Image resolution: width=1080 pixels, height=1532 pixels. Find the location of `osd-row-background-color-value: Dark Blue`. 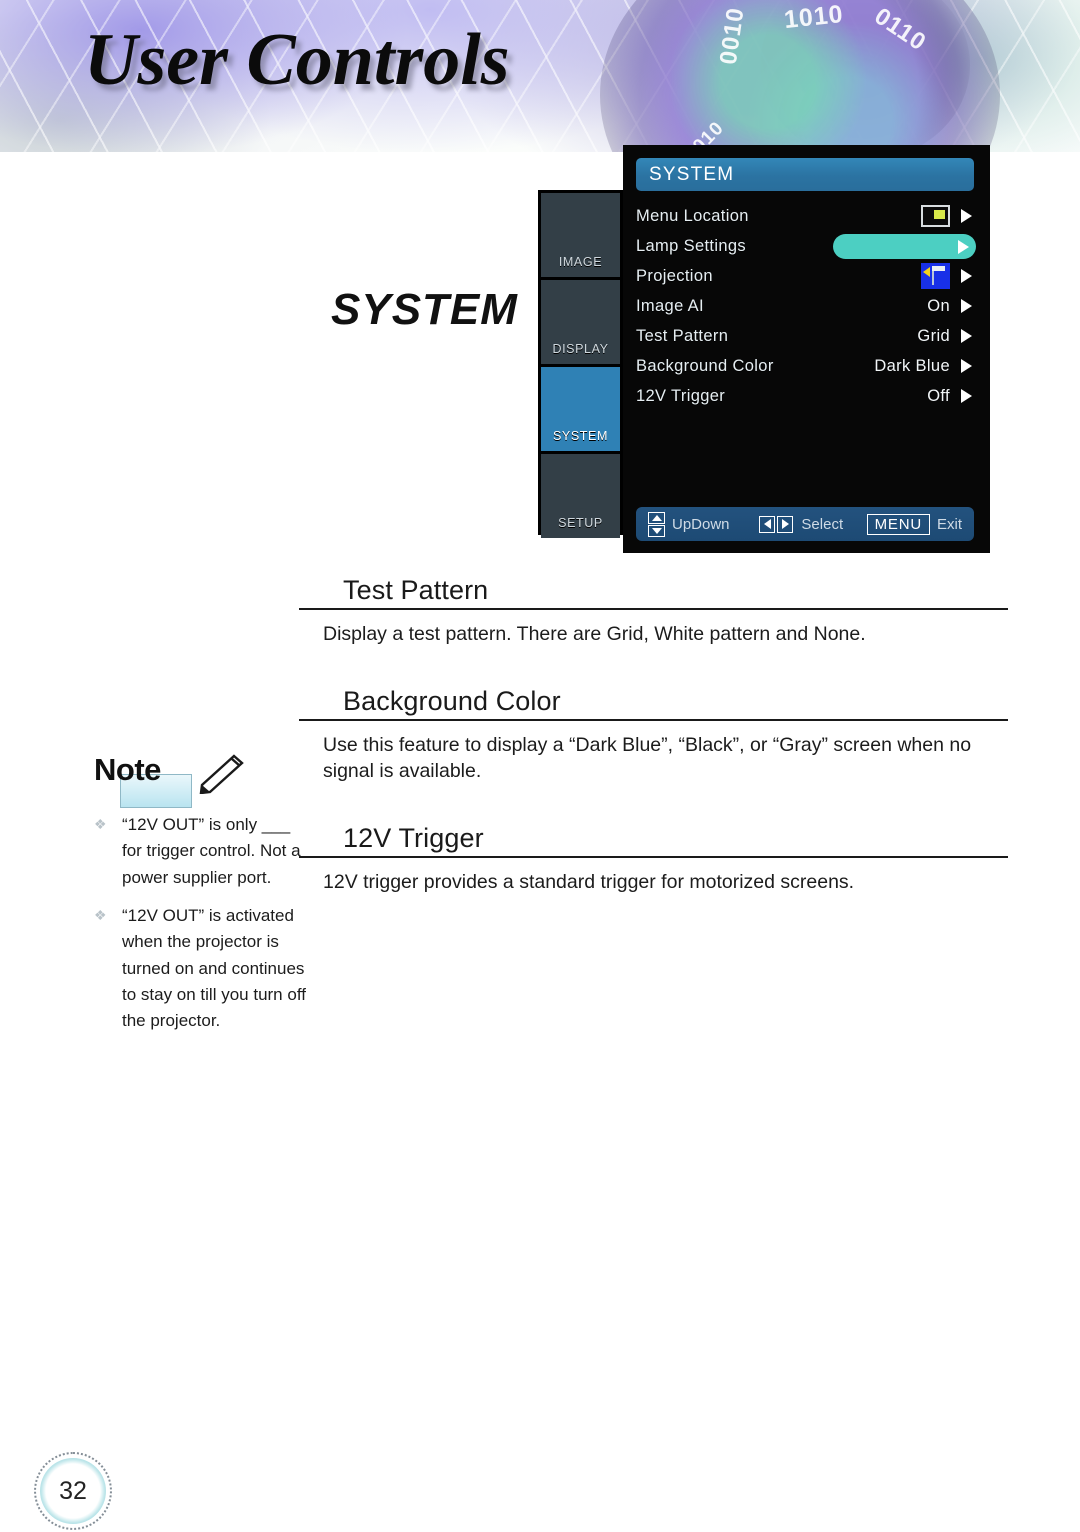

osd-row-background-color-value: Dark Blue is located at coordinates (912, 365).